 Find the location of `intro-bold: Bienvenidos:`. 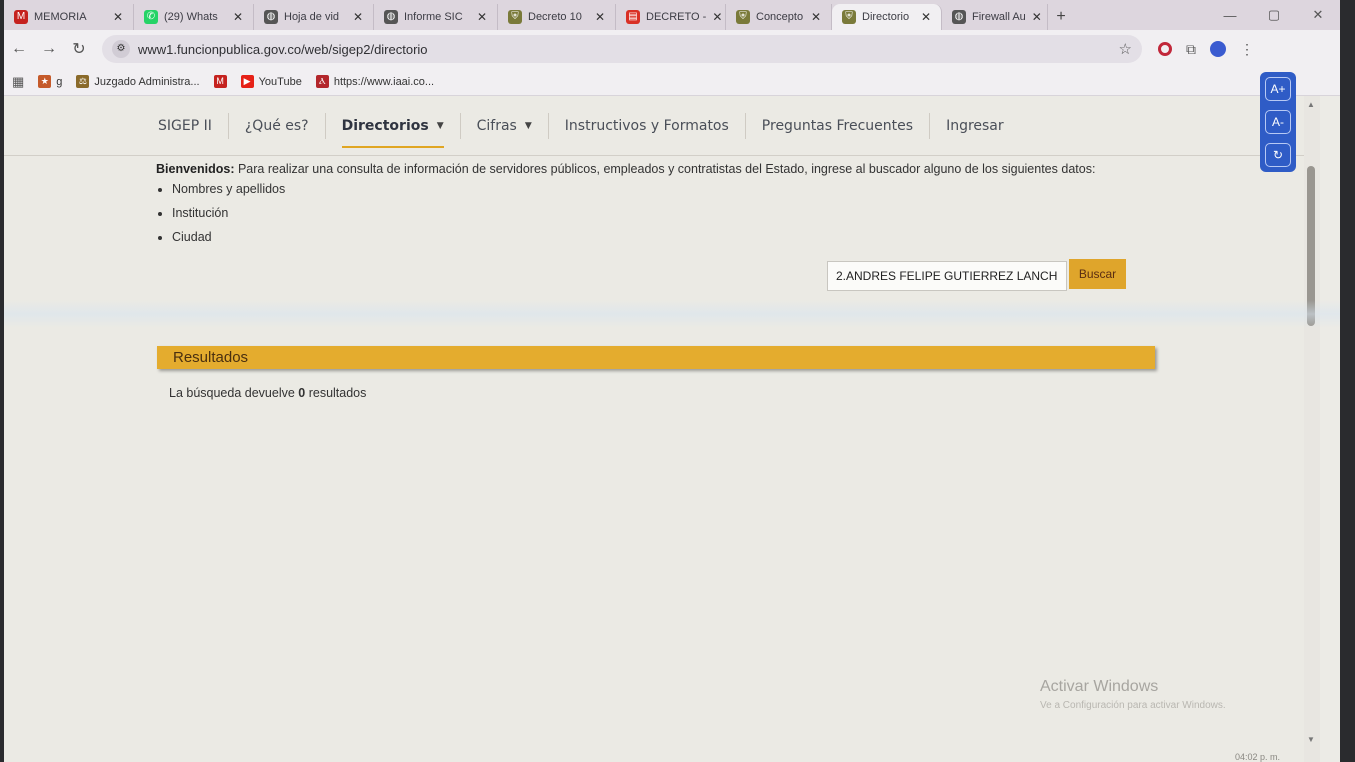

intro-bold: Bienvenidos: is located at coordinates (195, 169).